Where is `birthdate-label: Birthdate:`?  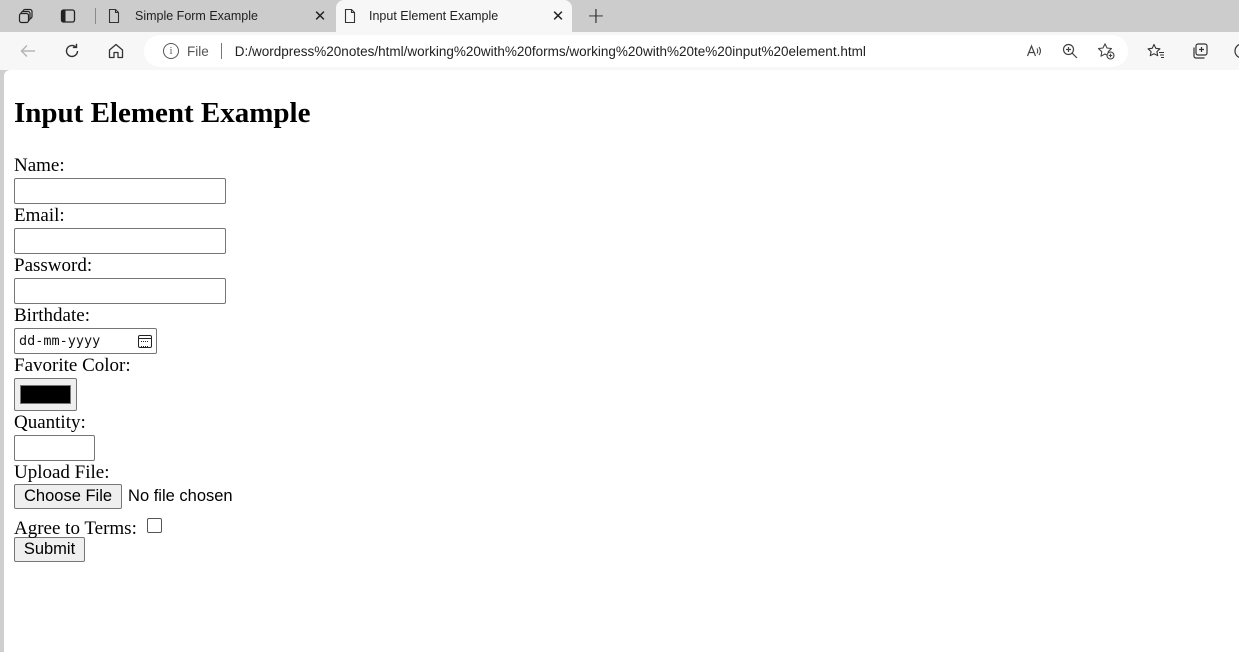 birthdate-label: Birthdate: is located at coordinates (52, 315).